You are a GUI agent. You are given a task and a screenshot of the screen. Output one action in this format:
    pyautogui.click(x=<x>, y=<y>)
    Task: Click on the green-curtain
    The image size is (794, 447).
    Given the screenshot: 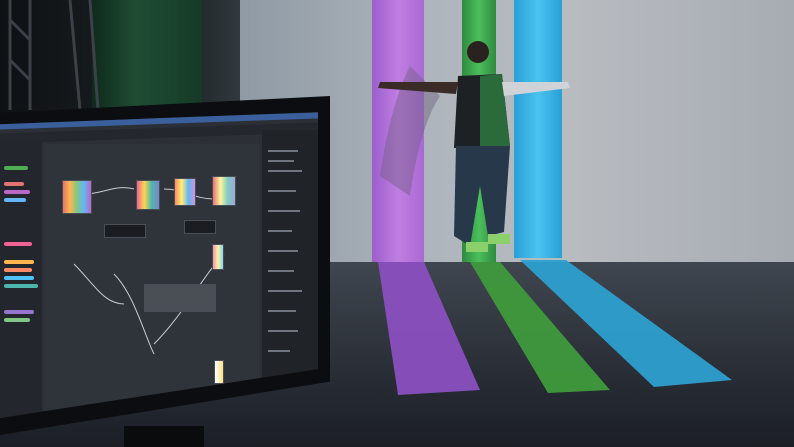 What is the action you would take?
    pyautogui.click(x=147, y=55)
    